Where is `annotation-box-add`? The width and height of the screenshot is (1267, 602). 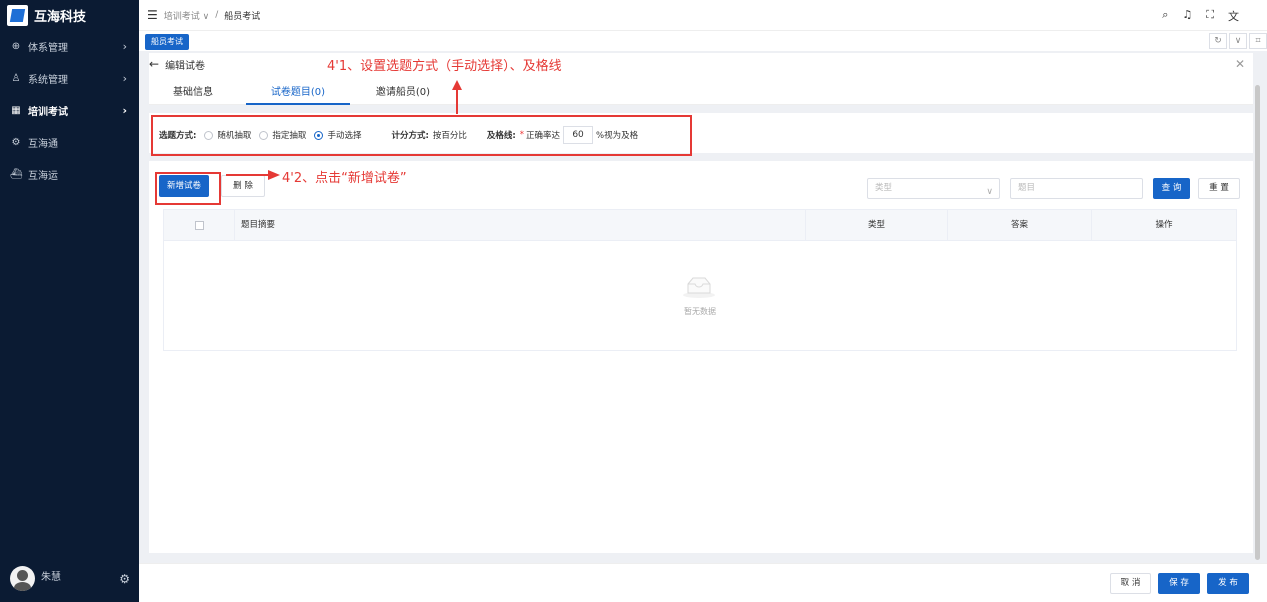 annotation-box-add is located at coordinates (188, 188).